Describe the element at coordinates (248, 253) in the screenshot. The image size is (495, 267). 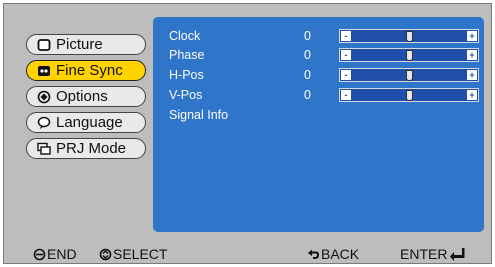
I see `footer-bar: END SELECT BACK ENTER` at that location.